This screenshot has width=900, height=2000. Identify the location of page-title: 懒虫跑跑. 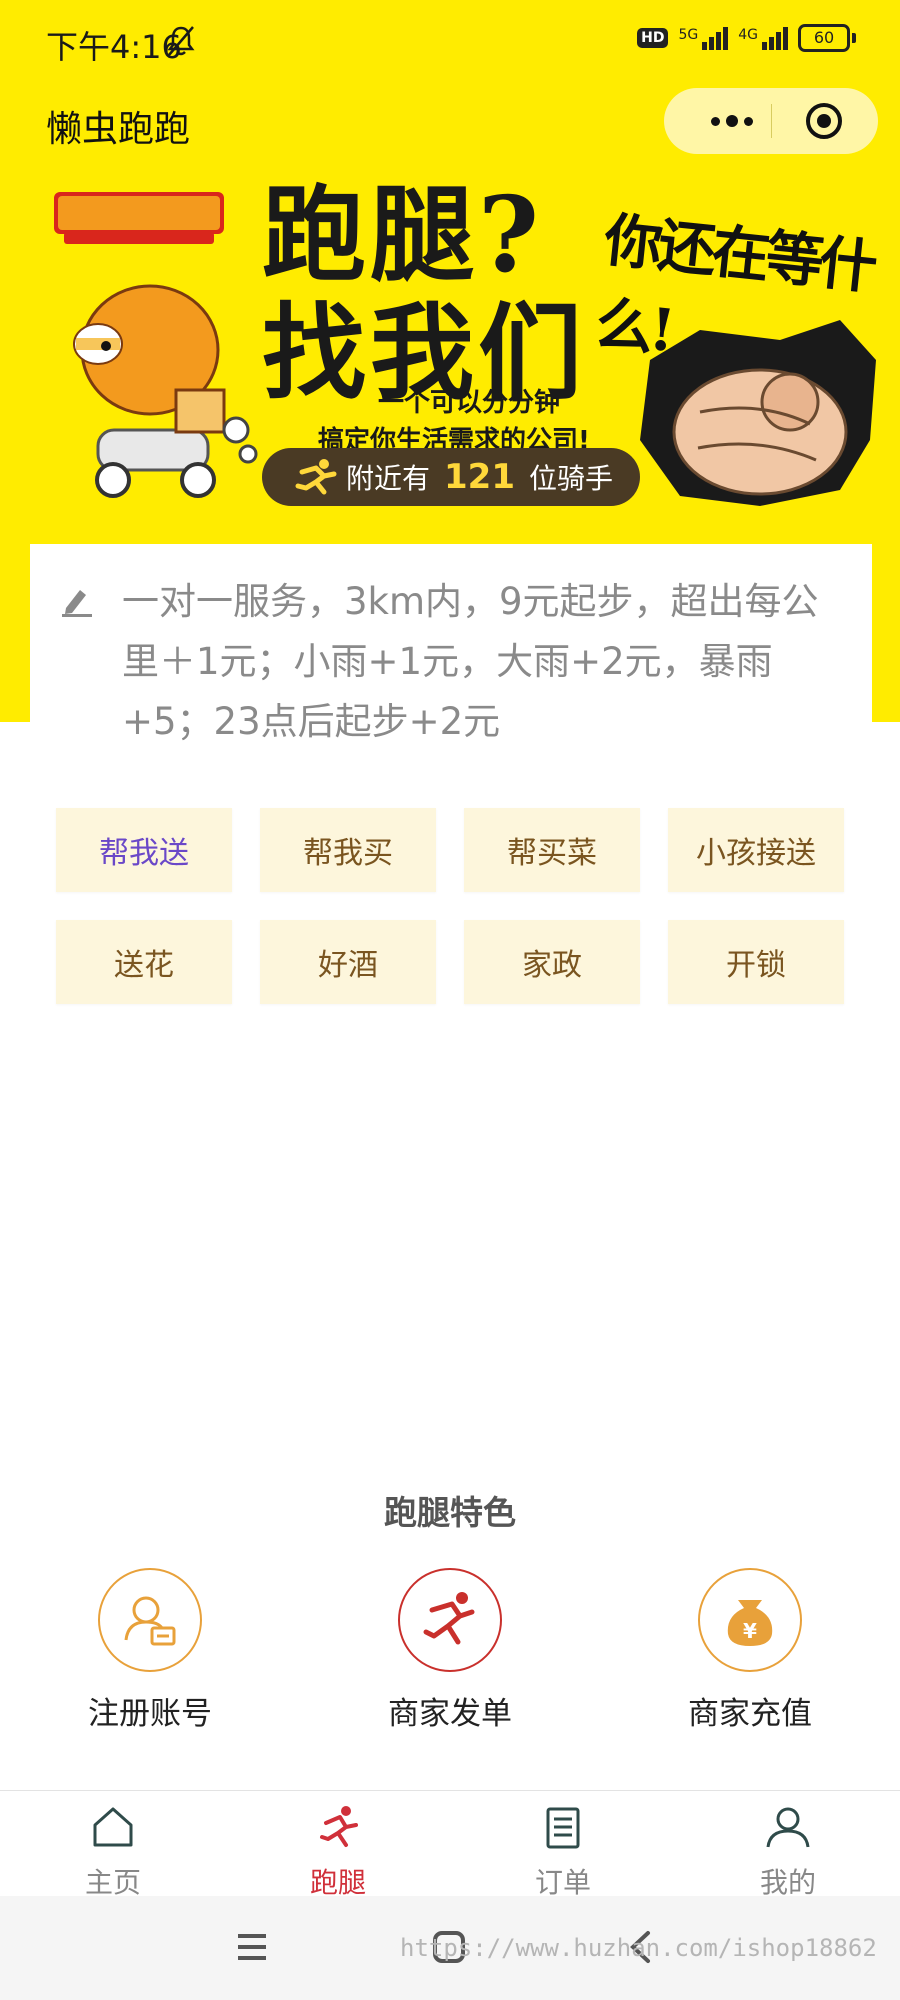
(118, 129).